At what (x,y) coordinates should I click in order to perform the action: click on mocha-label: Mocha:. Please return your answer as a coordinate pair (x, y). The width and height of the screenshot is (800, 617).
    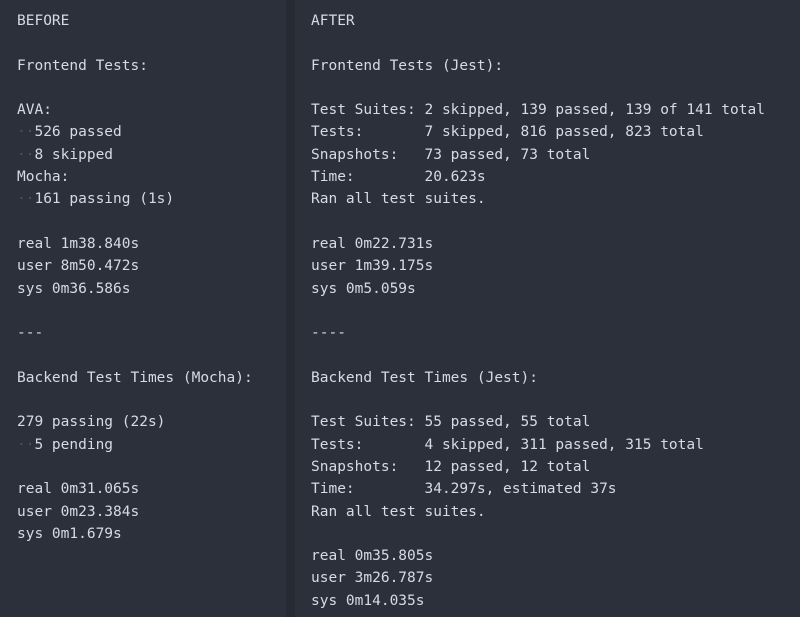
    Looking at the image, I should click on (43, 177).